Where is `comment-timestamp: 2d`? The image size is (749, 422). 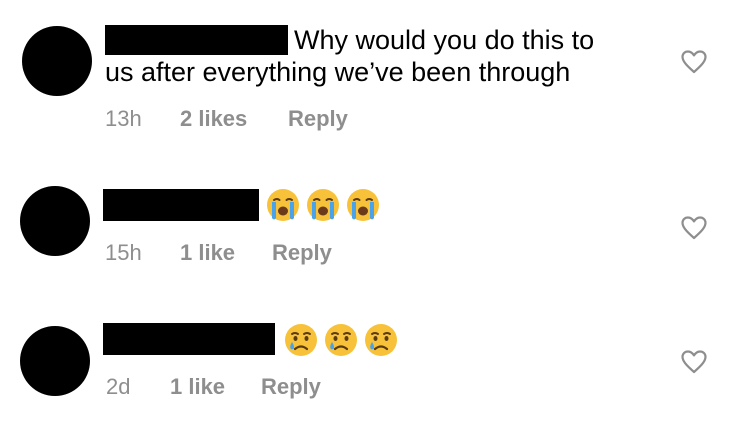
comment-timestamp: 2d is located at coordinates (118, 386).